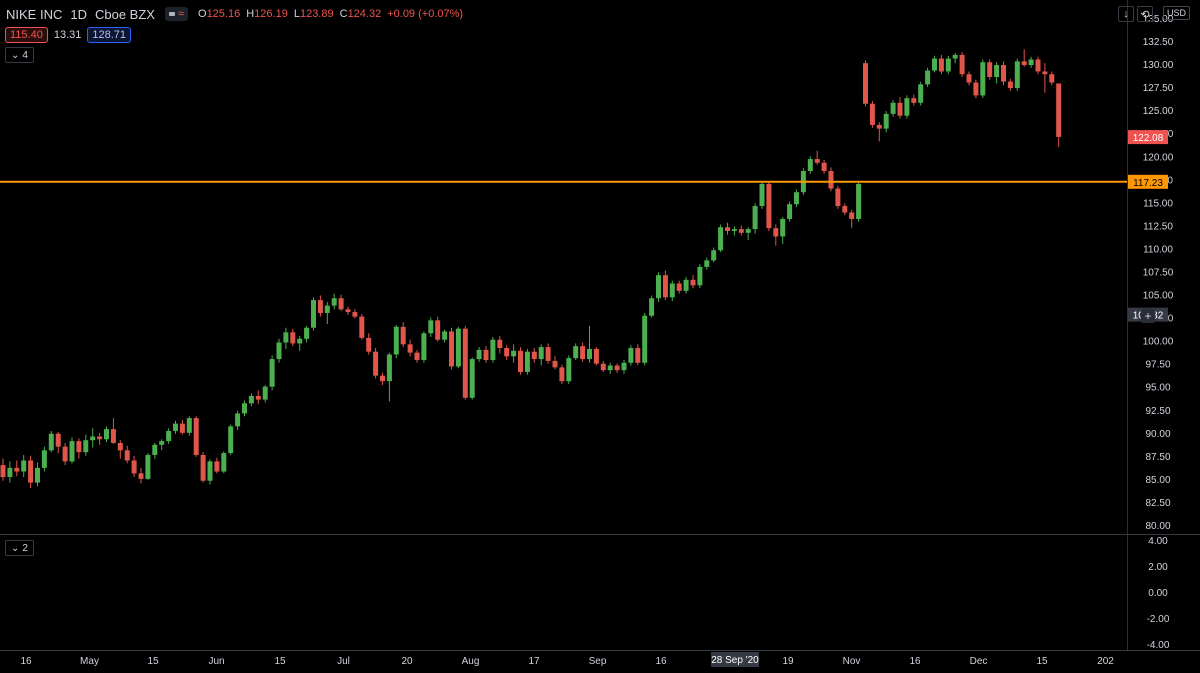 Image resolution: width=1200 pixels, height=673 pixels. Describe the element at coordinates (1158, 157) in the screenshot. I see `price-tick-label: 120.00` at that location.